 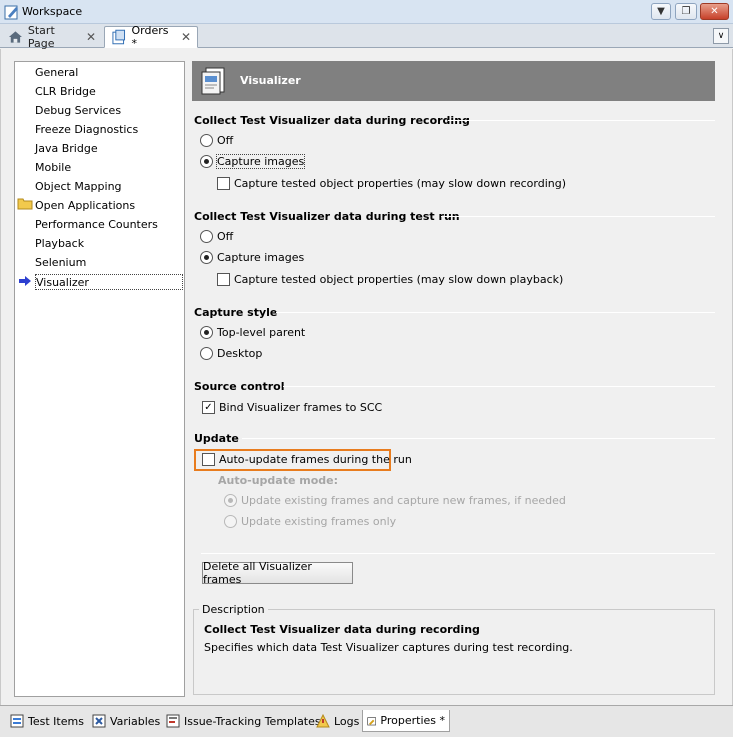 What do you see at coordinates (236, 312) in the screenshot?
I see `group-title-capture-style: Capture style` at bounding box center [236, 312].